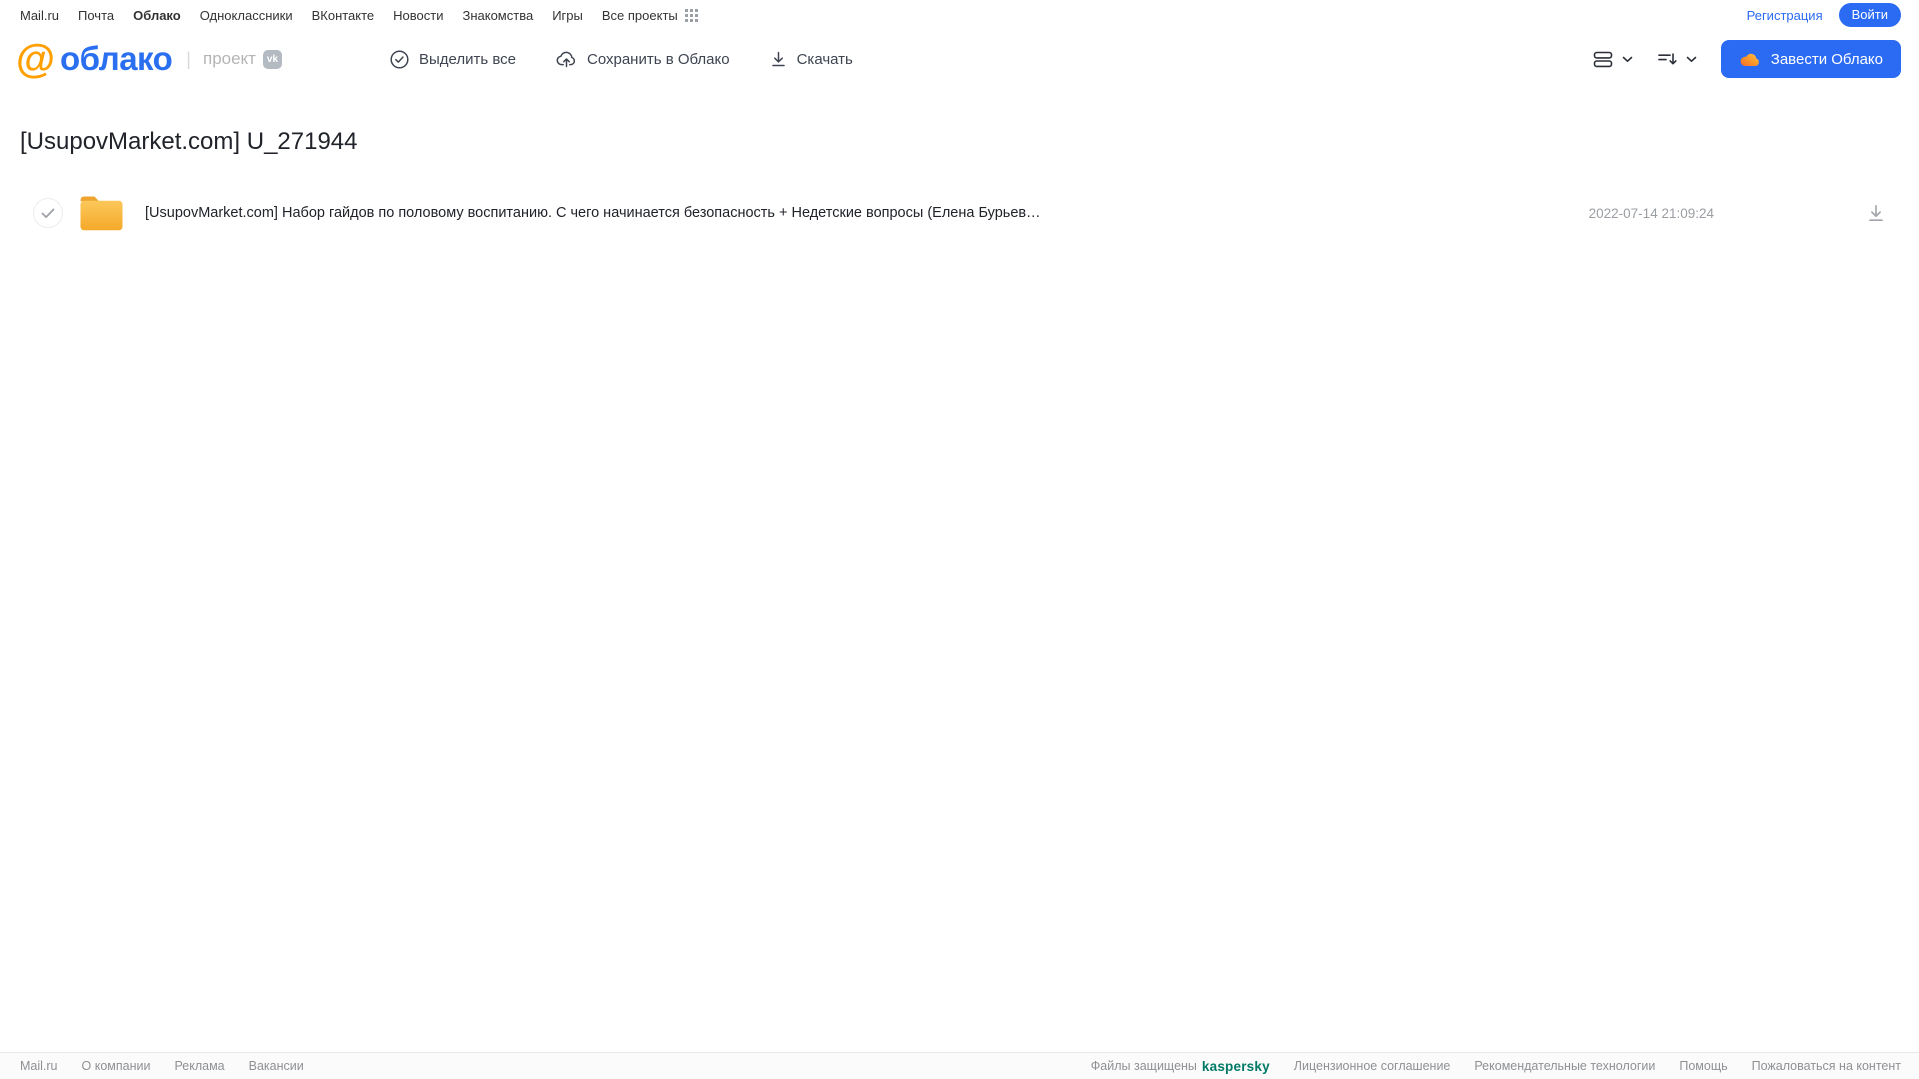 The height and width of the screenshot is (1079, 1919). I want to click on file-toolbar: Выделить все Сохранить в Облако Скачать, so click(621, 59).